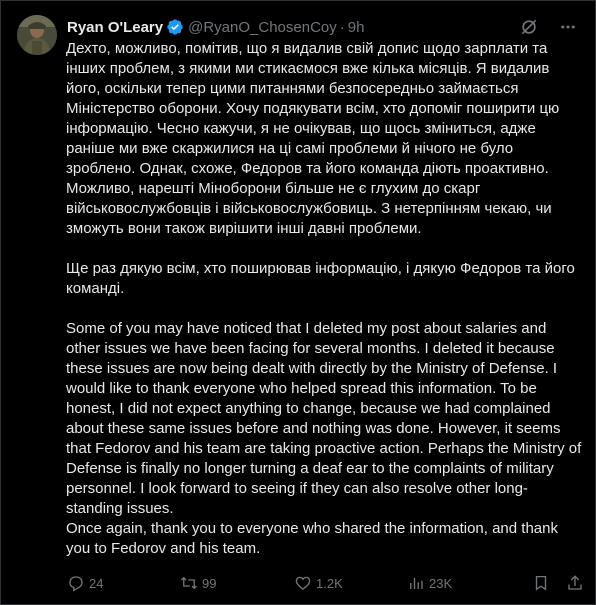 The height and width of the screenshot is (605, 596). What do you see at coordinates (189, 583) in the screenshot?
I see `retweet-icon` at bounding box center [189, 583].